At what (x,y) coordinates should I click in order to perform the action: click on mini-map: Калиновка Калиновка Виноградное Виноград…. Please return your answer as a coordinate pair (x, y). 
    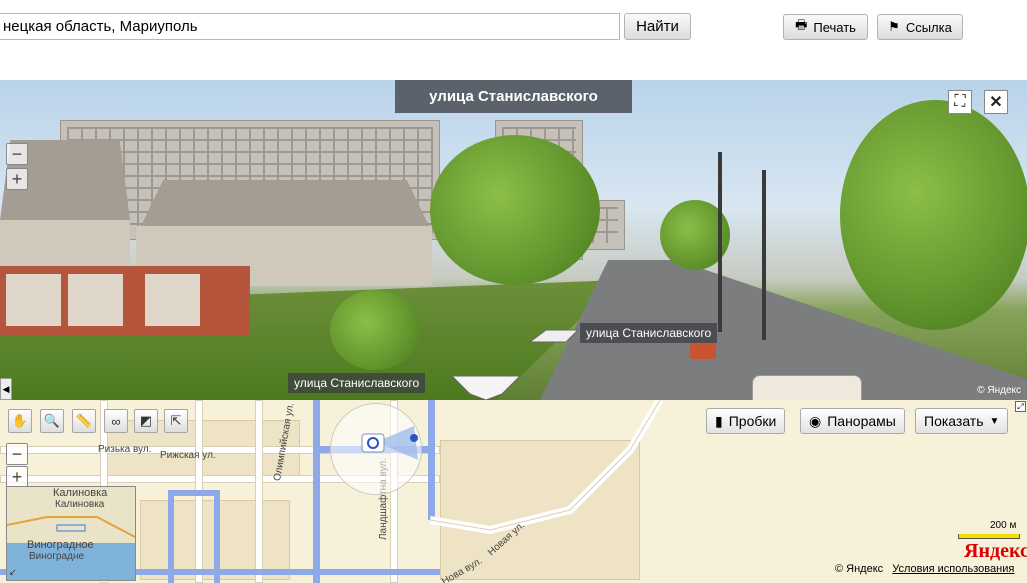
    Looking at the image, I should click on (71, 533).